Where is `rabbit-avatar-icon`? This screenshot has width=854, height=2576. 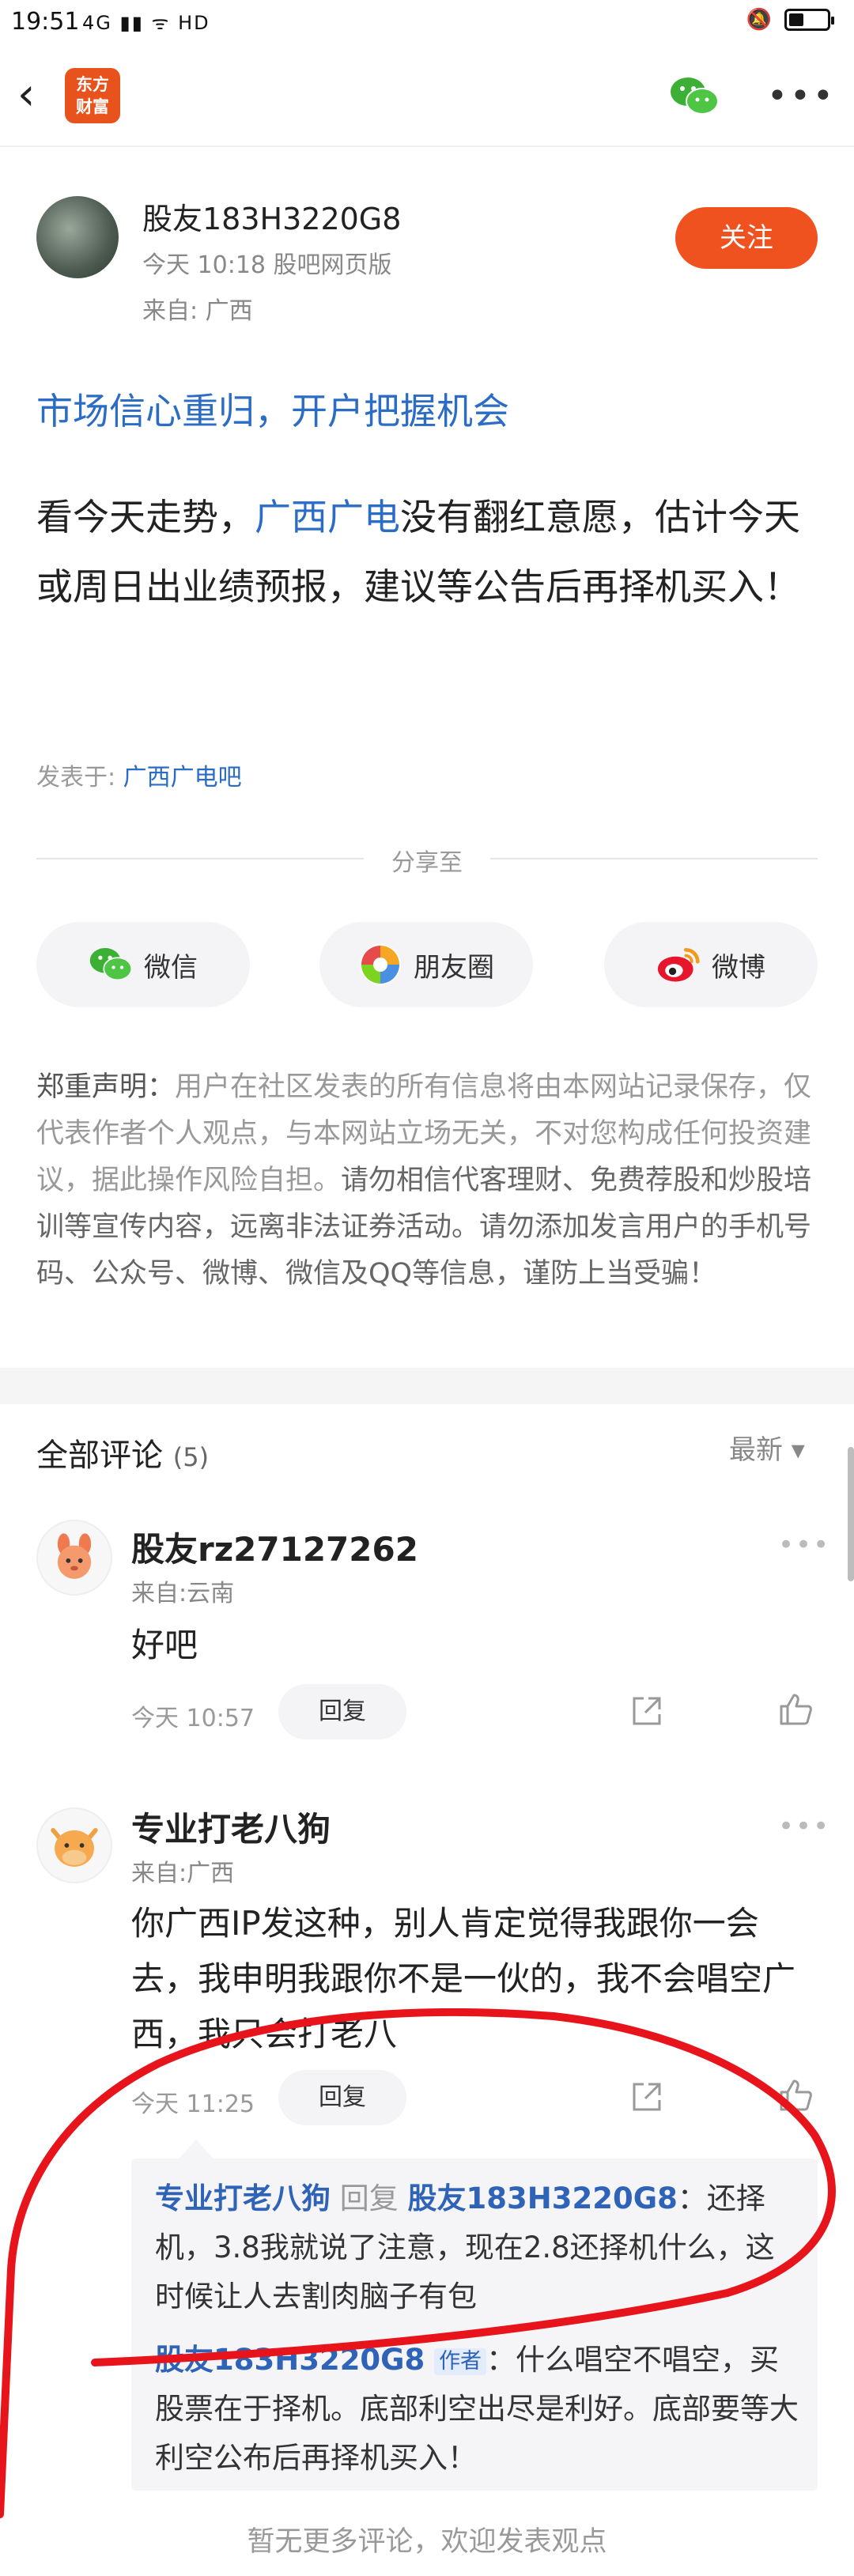 rabbit-avatar-icon is located at coordinates (74, 1556).